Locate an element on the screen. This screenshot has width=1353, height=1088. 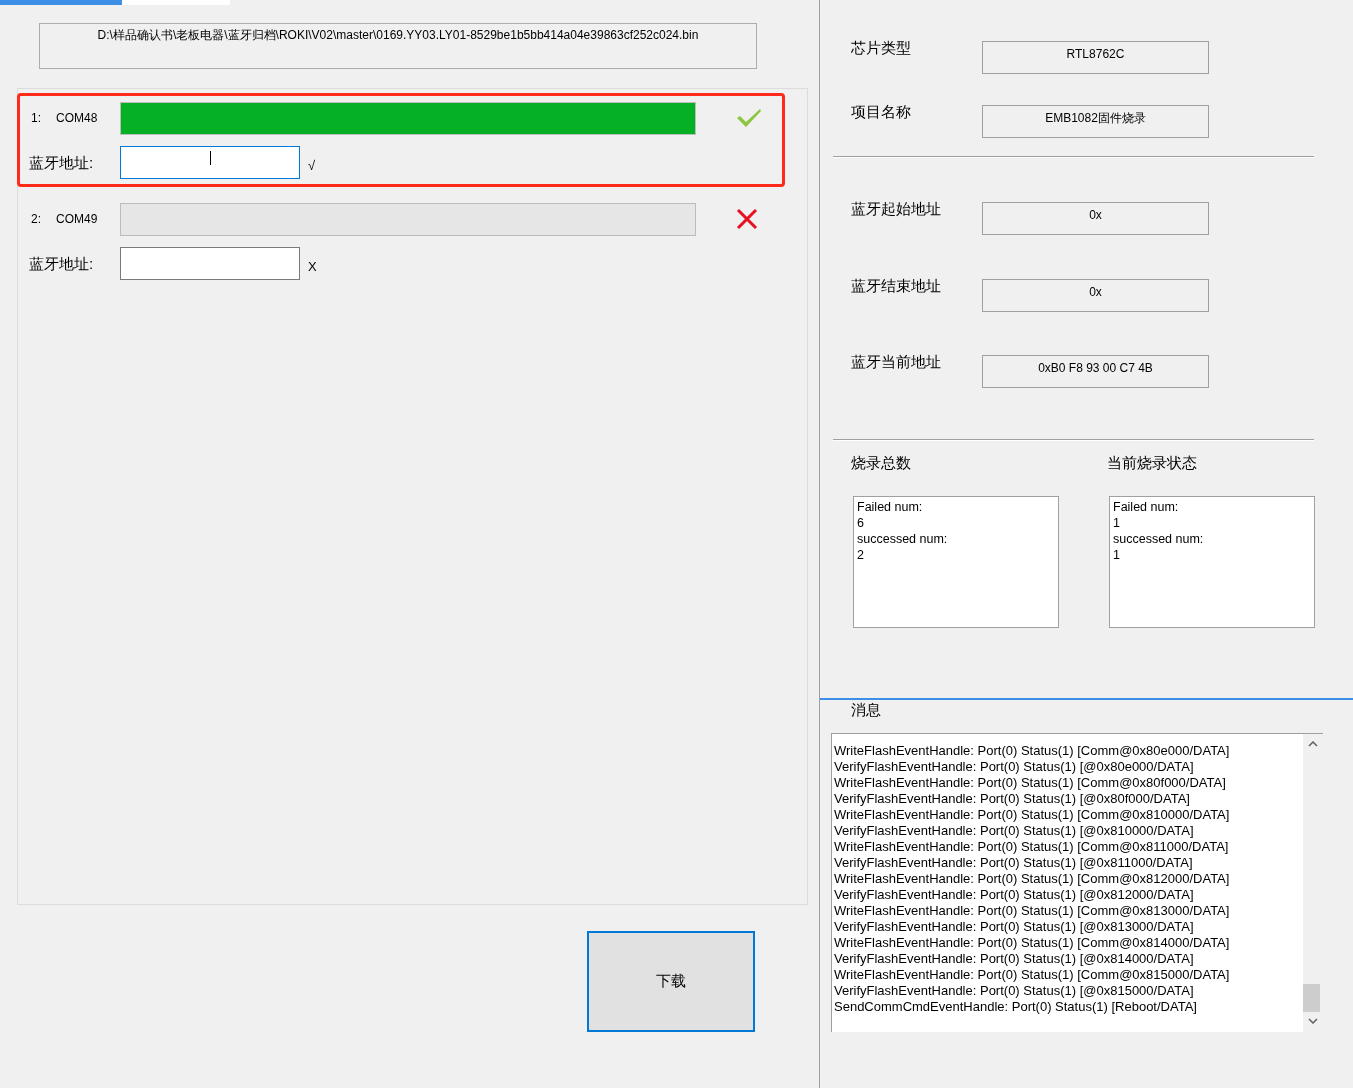
field-label: 项目名称 is located at coordinates (881, 112).